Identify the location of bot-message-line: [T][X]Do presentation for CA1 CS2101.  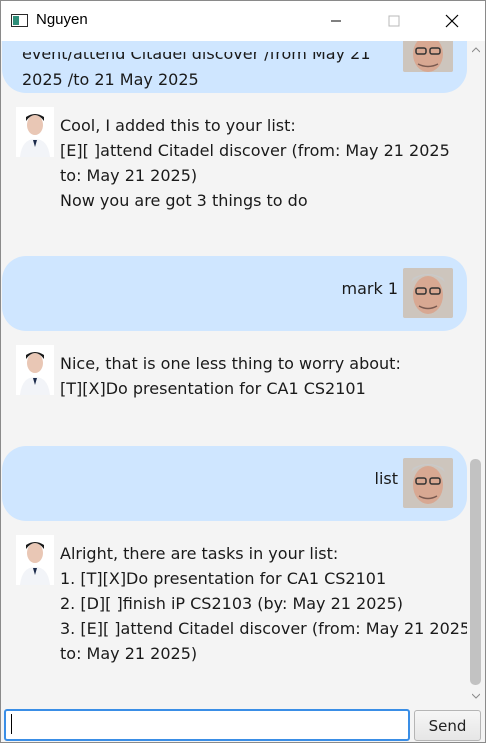
(213, 388).